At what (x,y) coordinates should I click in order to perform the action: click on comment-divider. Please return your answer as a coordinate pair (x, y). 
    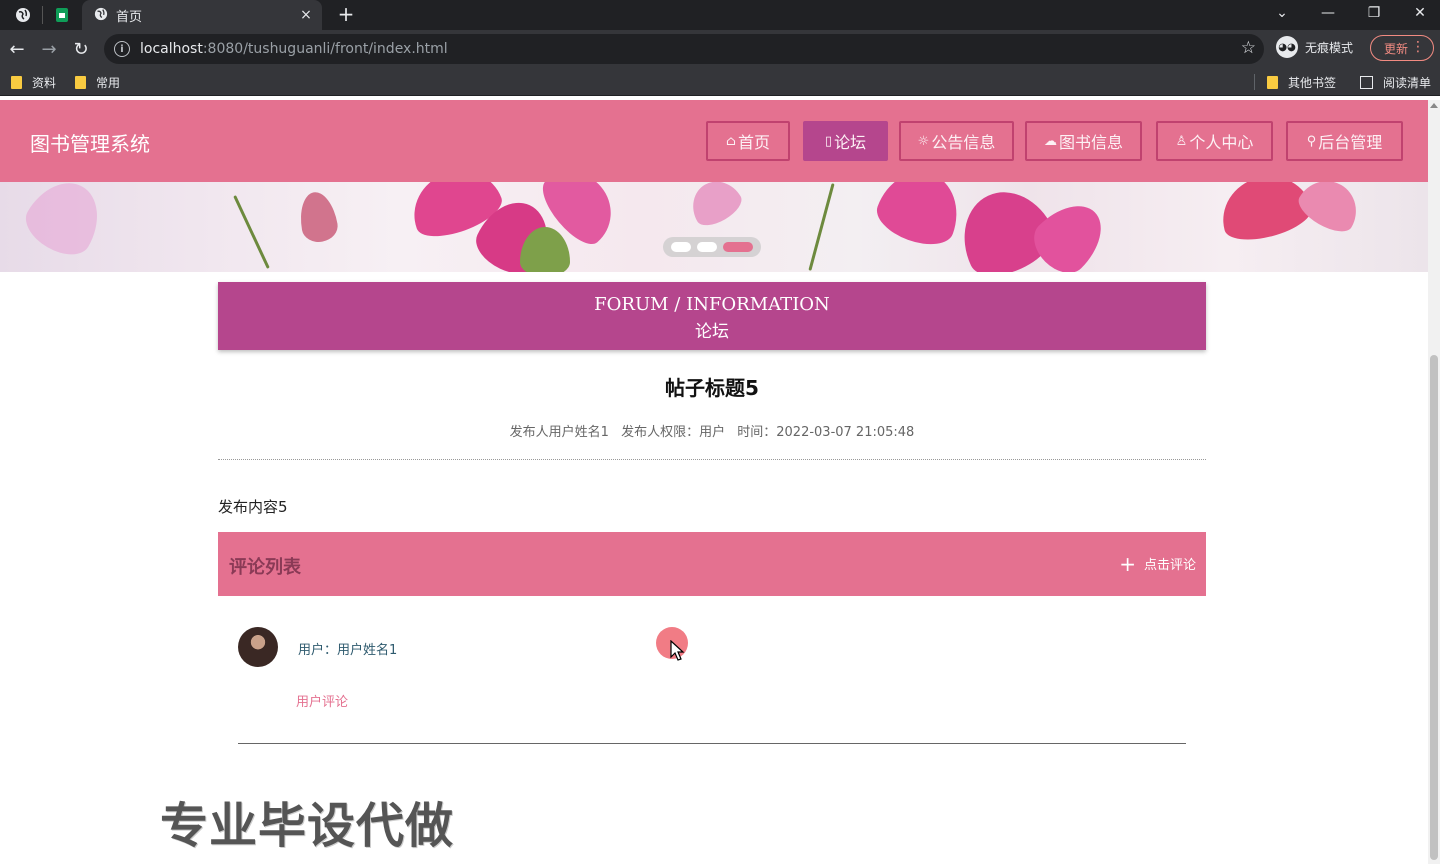
    Looking at the image, I should click on (712, 743).